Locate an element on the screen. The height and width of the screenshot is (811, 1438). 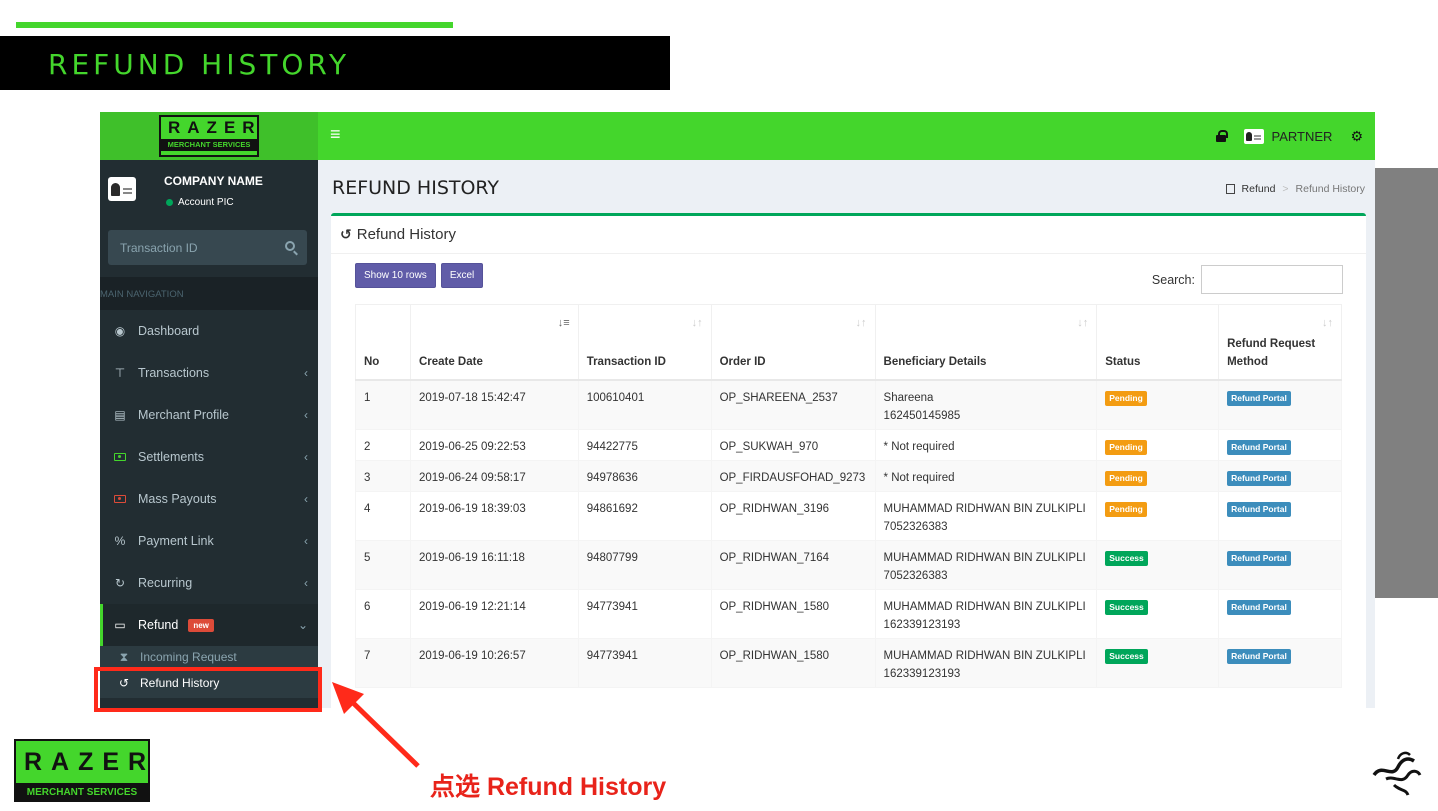
transaction-id: 94773941 is located at coordinates (612, 606).